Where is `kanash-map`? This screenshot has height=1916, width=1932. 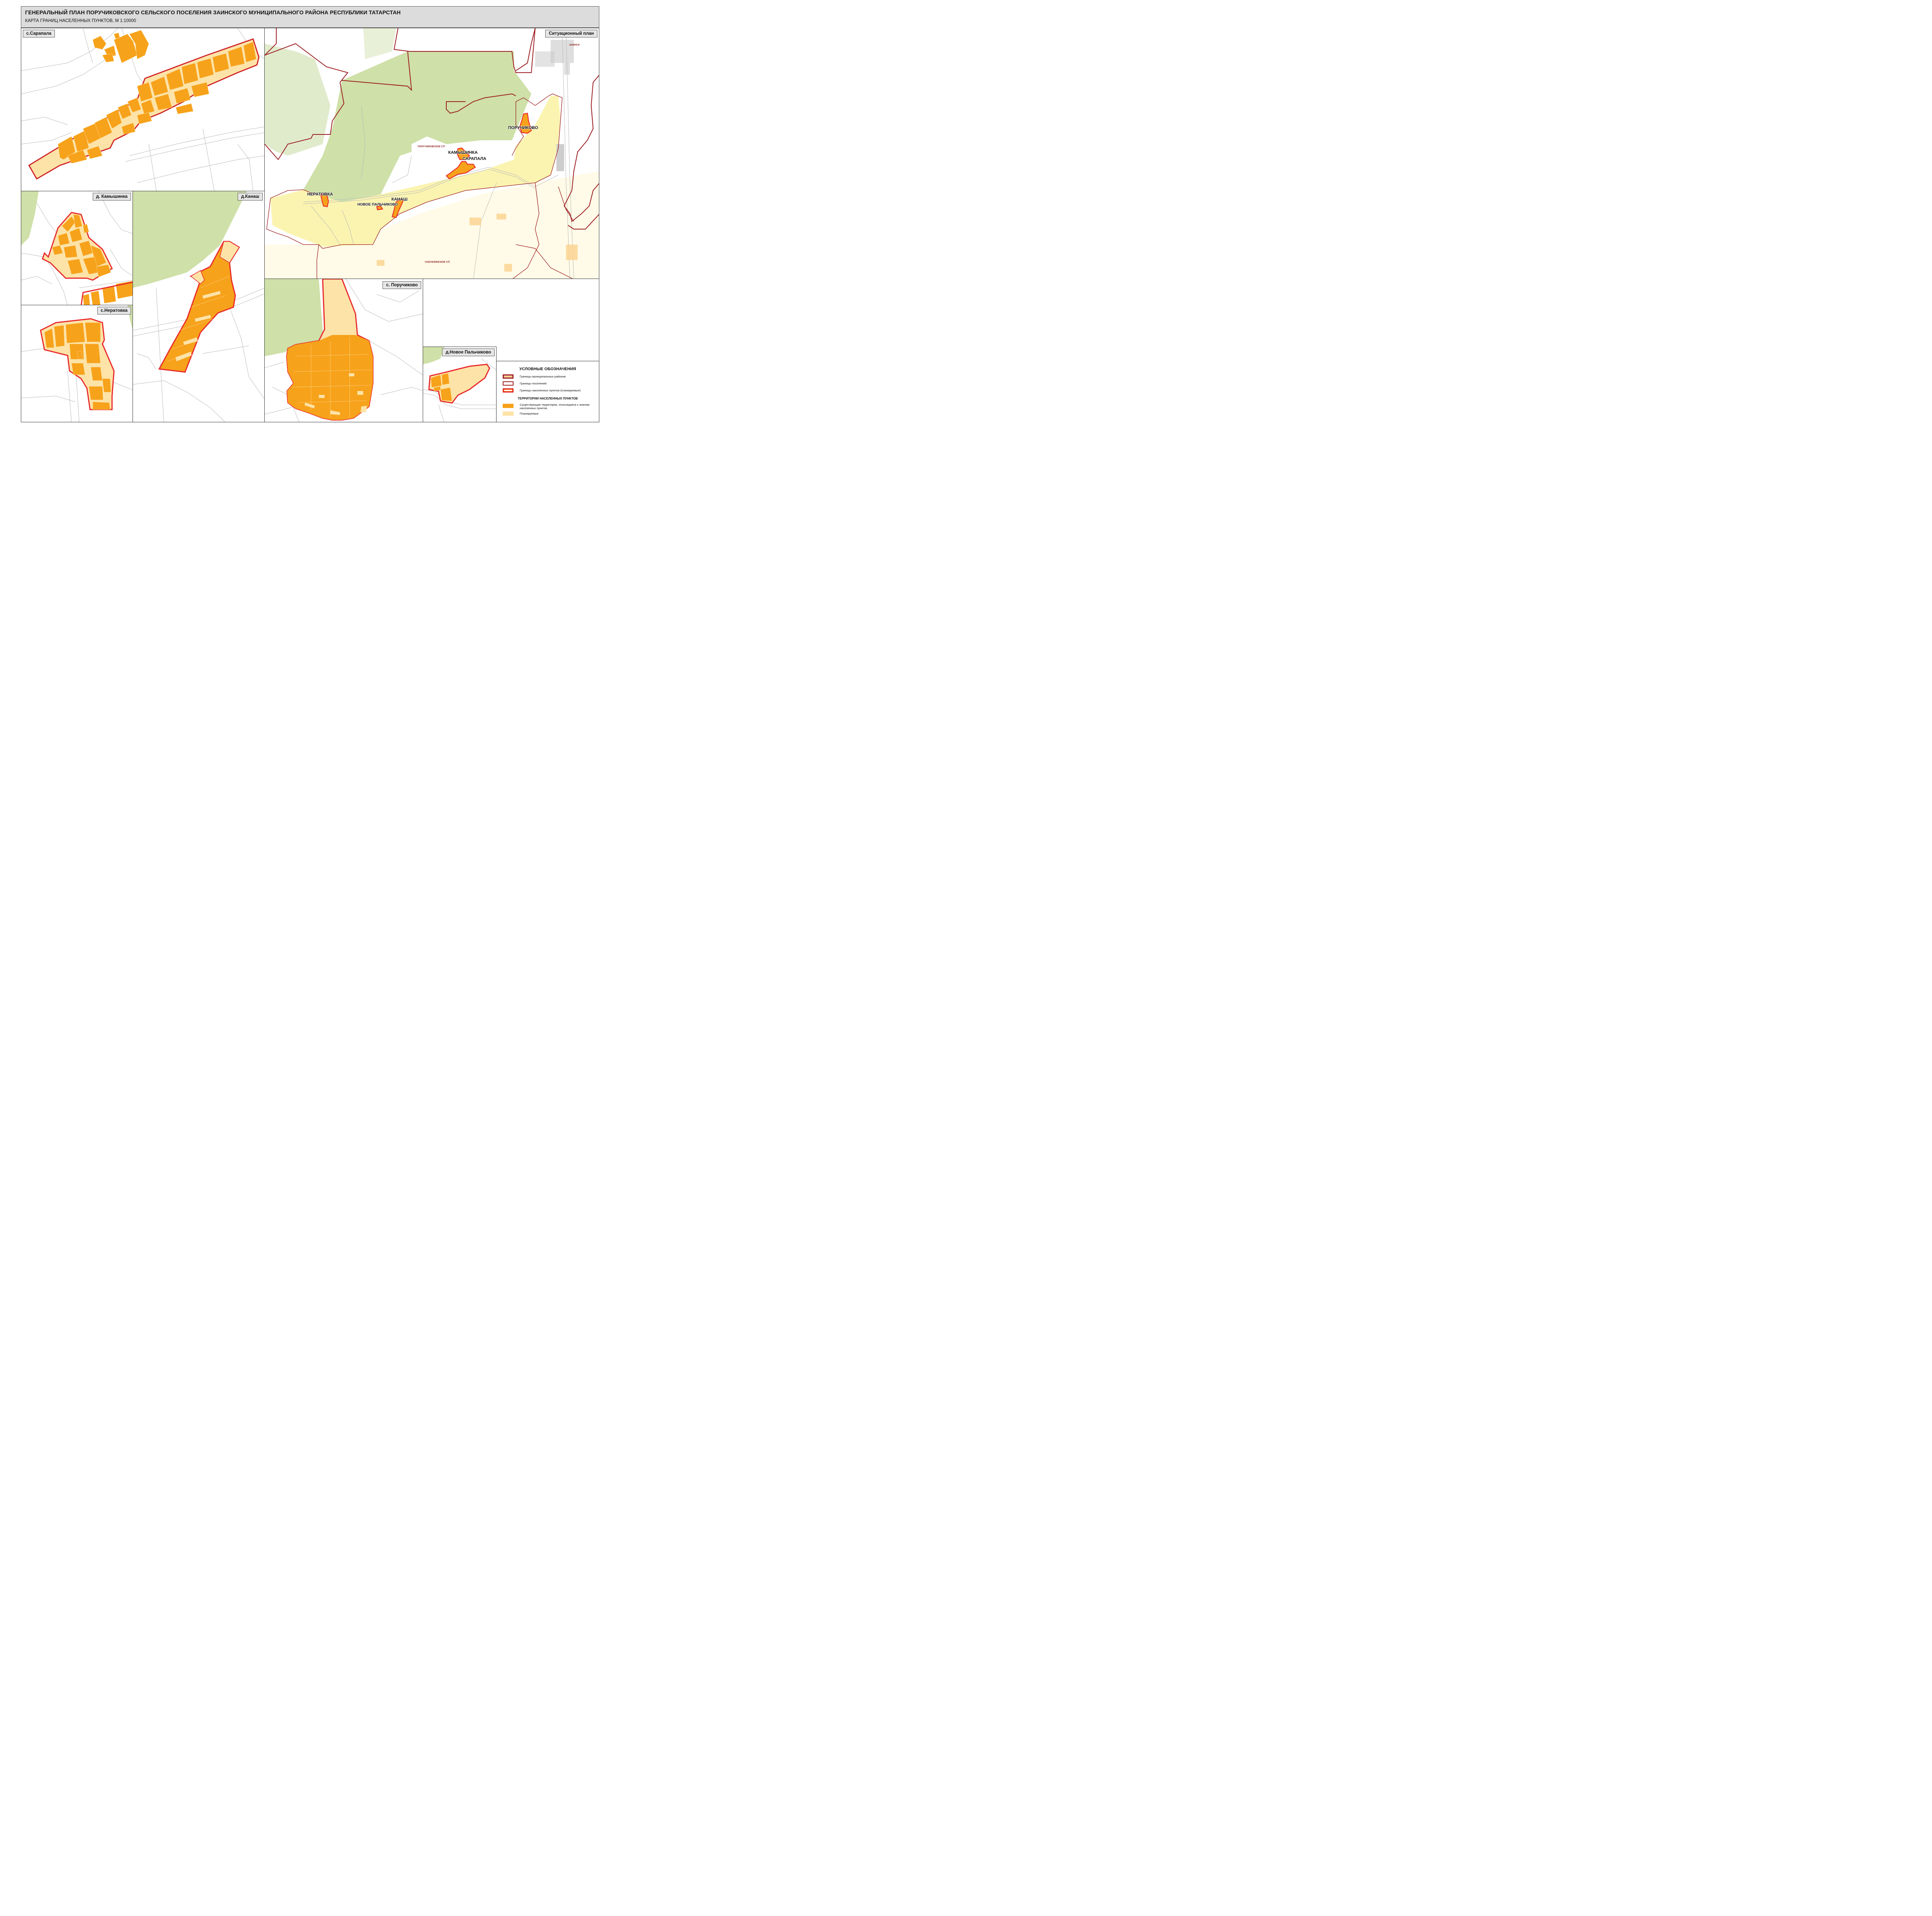
kanash-map is located at coordinates (198, 306).